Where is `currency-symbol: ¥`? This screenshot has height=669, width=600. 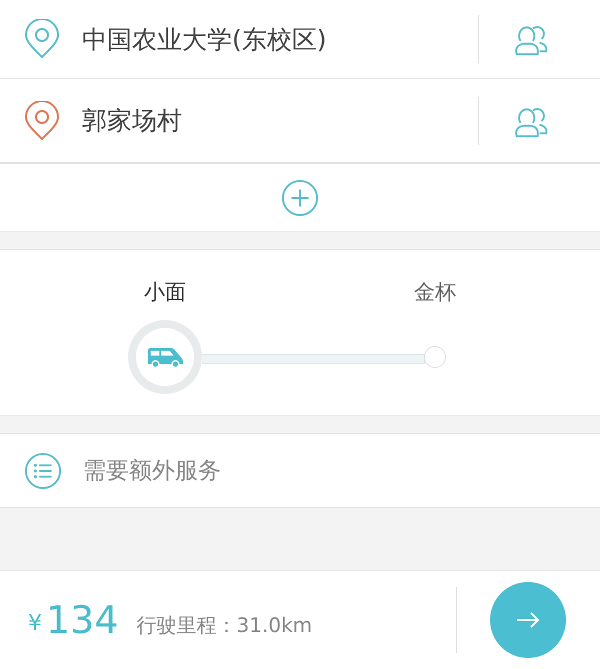 currency-symbol: ¥ is located at coordinates (35, 623).